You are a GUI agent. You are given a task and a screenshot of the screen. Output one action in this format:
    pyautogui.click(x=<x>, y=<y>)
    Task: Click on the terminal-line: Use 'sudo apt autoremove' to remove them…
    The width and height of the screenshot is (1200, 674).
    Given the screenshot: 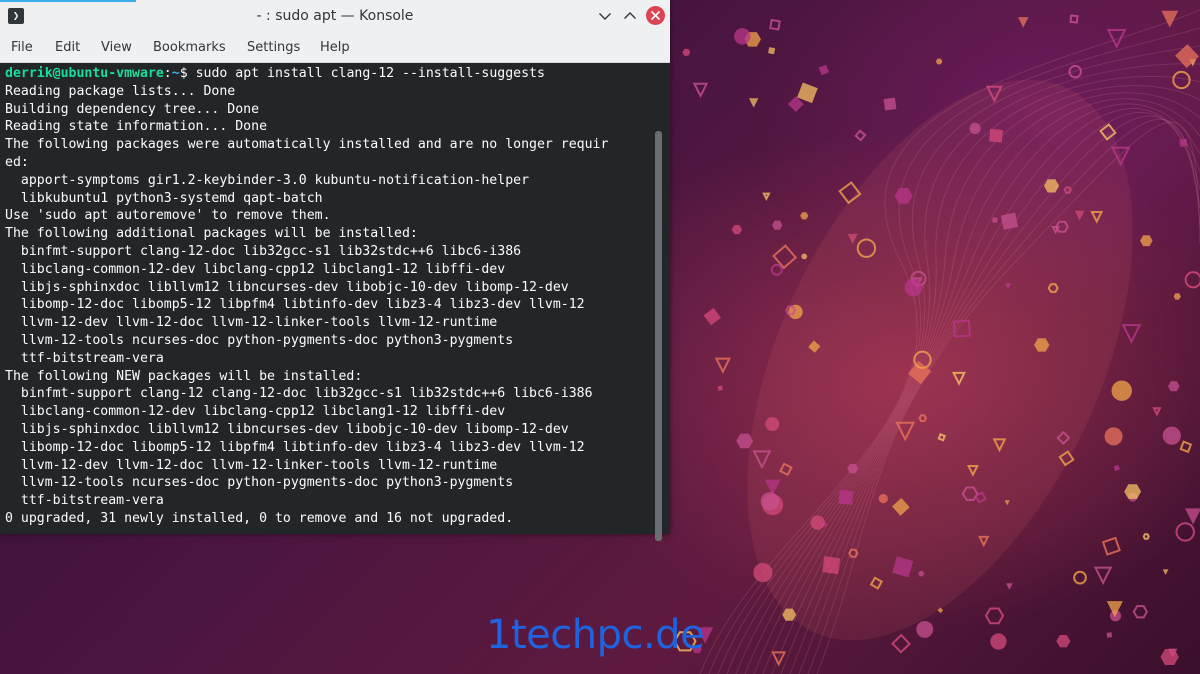 What is the action you would take?
    pyautogui.click(x=168, y=216)
    